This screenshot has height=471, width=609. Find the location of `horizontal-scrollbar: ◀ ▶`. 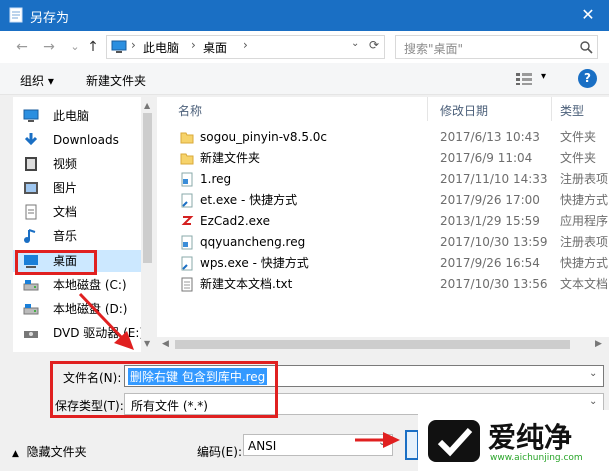

horizontal-scrollbar: ◀ ▶ is located at coordinates (383, 344).